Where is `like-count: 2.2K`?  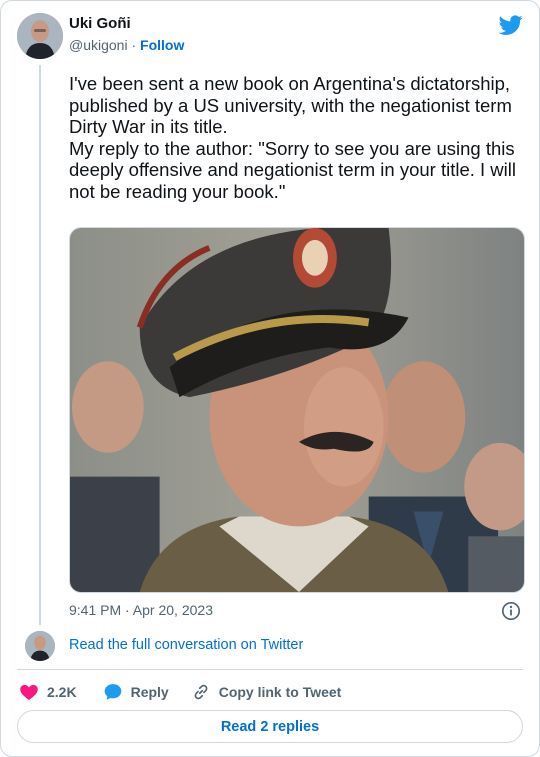 like-count: 2.2K is located at coordinates (62, 692).